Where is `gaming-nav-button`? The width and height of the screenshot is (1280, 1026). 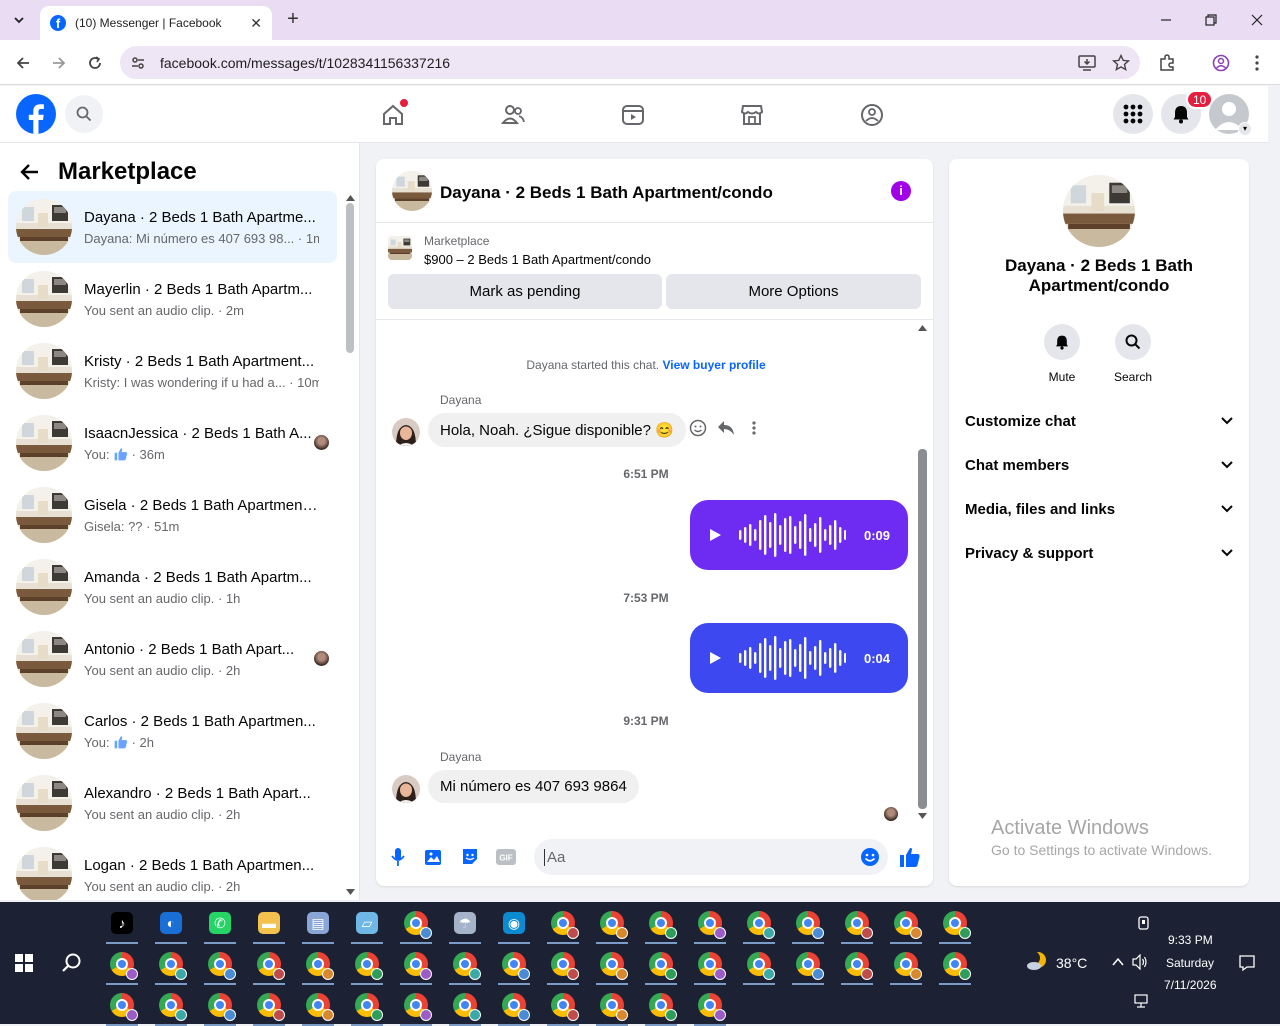 gaming-nav-button is located at coordinates (872, 115).